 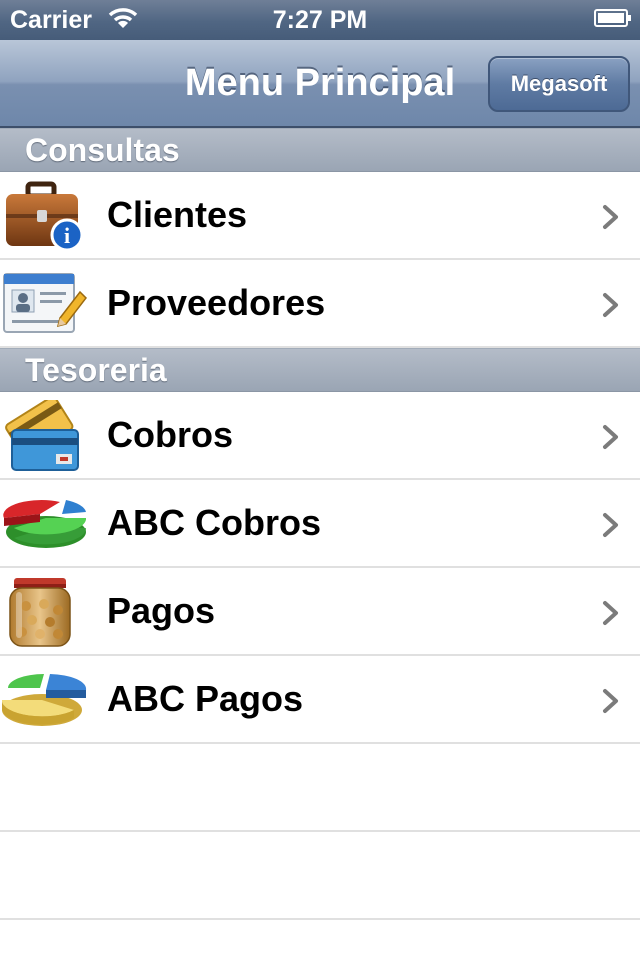 What do you see at coordinates (42, 435) in the screenshot?
I see `credit-cards-icon` at bounding box center [42, 435].